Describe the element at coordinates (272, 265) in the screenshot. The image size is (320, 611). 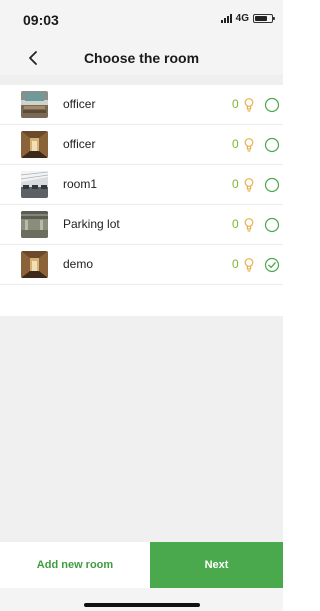
I see `radio-checked-icon` at that location.